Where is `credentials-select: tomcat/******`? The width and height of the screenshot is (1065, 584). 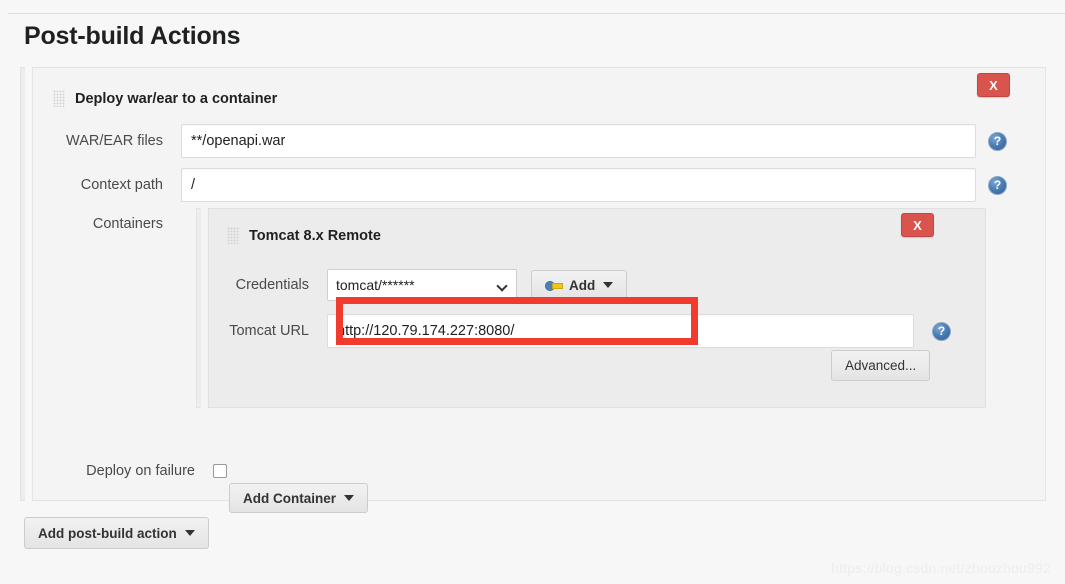
credentials-select: tomcat/****** is located at coordinates (422, 285).